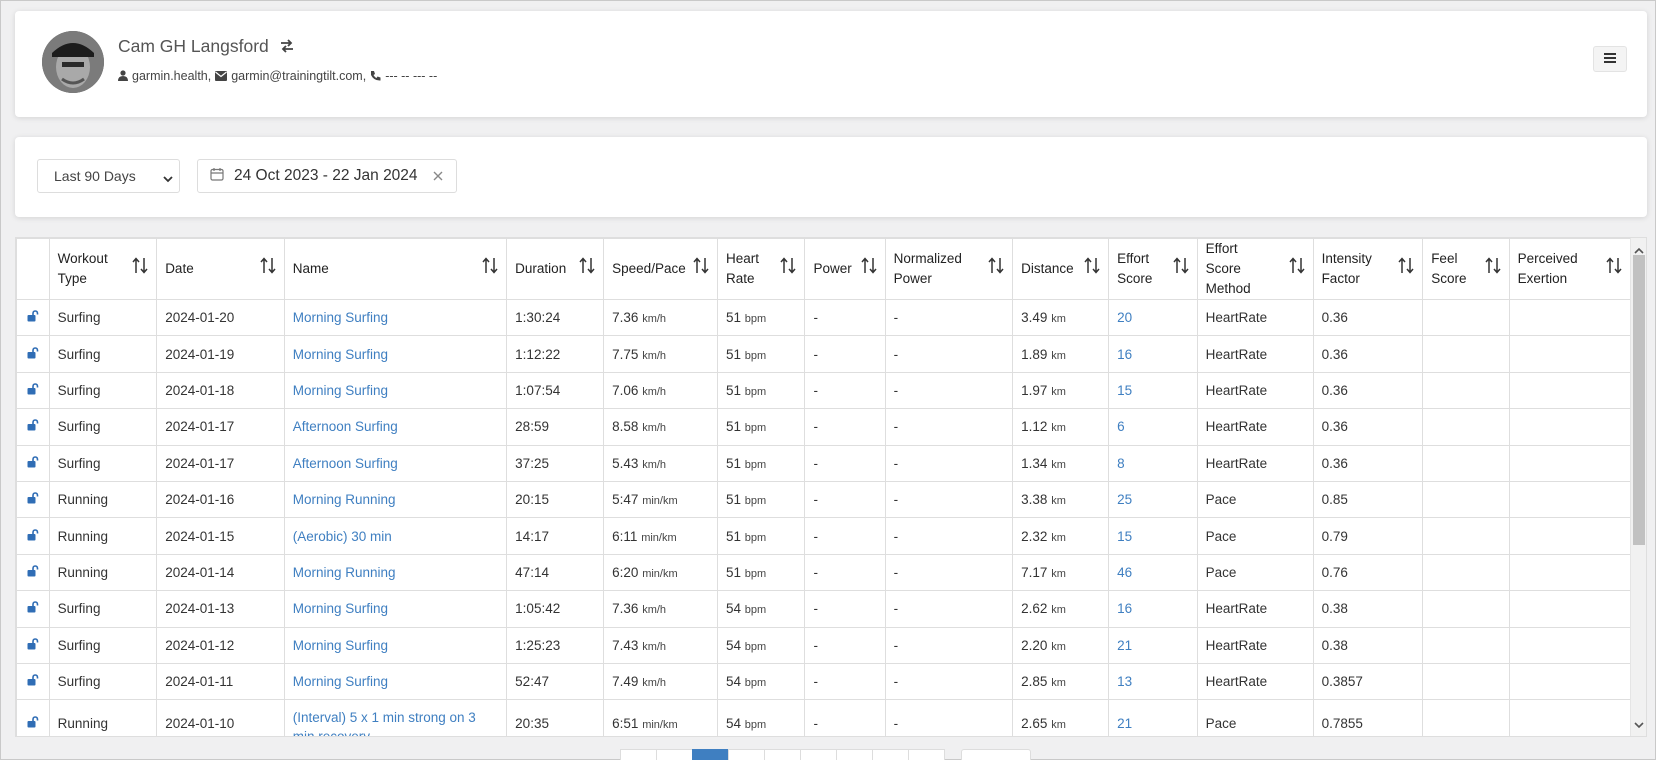 Image resolution: width=1656 pixels, height=760 pixels. What do you see at coordinates (1153, 390) in the screenshot?
I see `effort-score-cell: 15` at bounding box center [1153, 390].